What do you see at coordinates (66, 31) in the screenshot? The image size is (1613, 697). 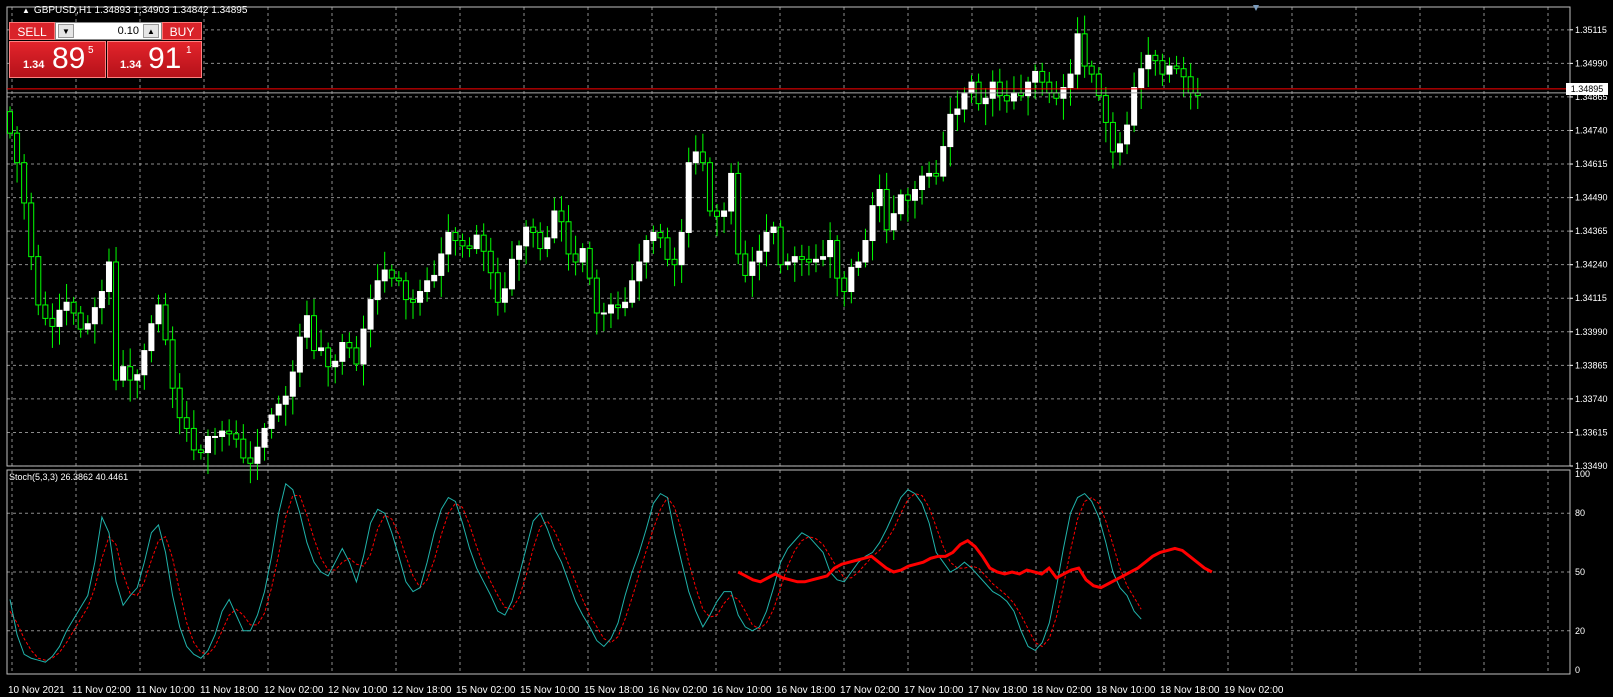 I see `arrow-down-icon: ▼` at bounding box center [66, 31].